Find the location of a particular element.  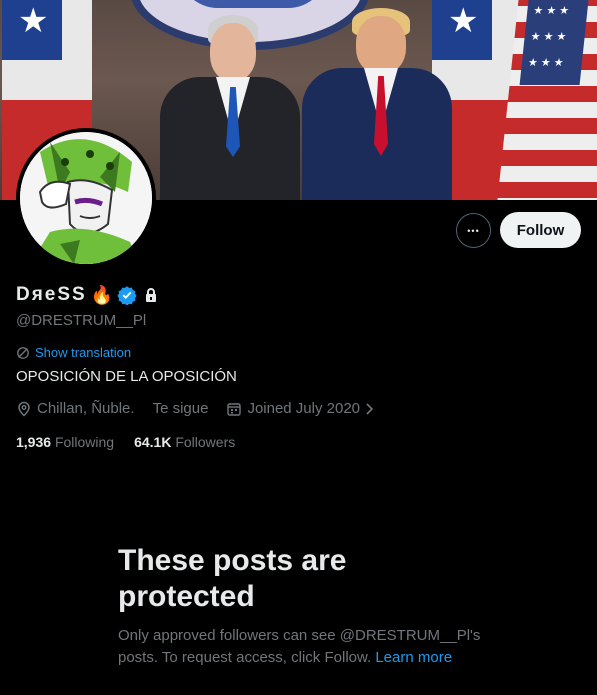

followers-link: 64.1K Followers is located at coordinates (184, 442).